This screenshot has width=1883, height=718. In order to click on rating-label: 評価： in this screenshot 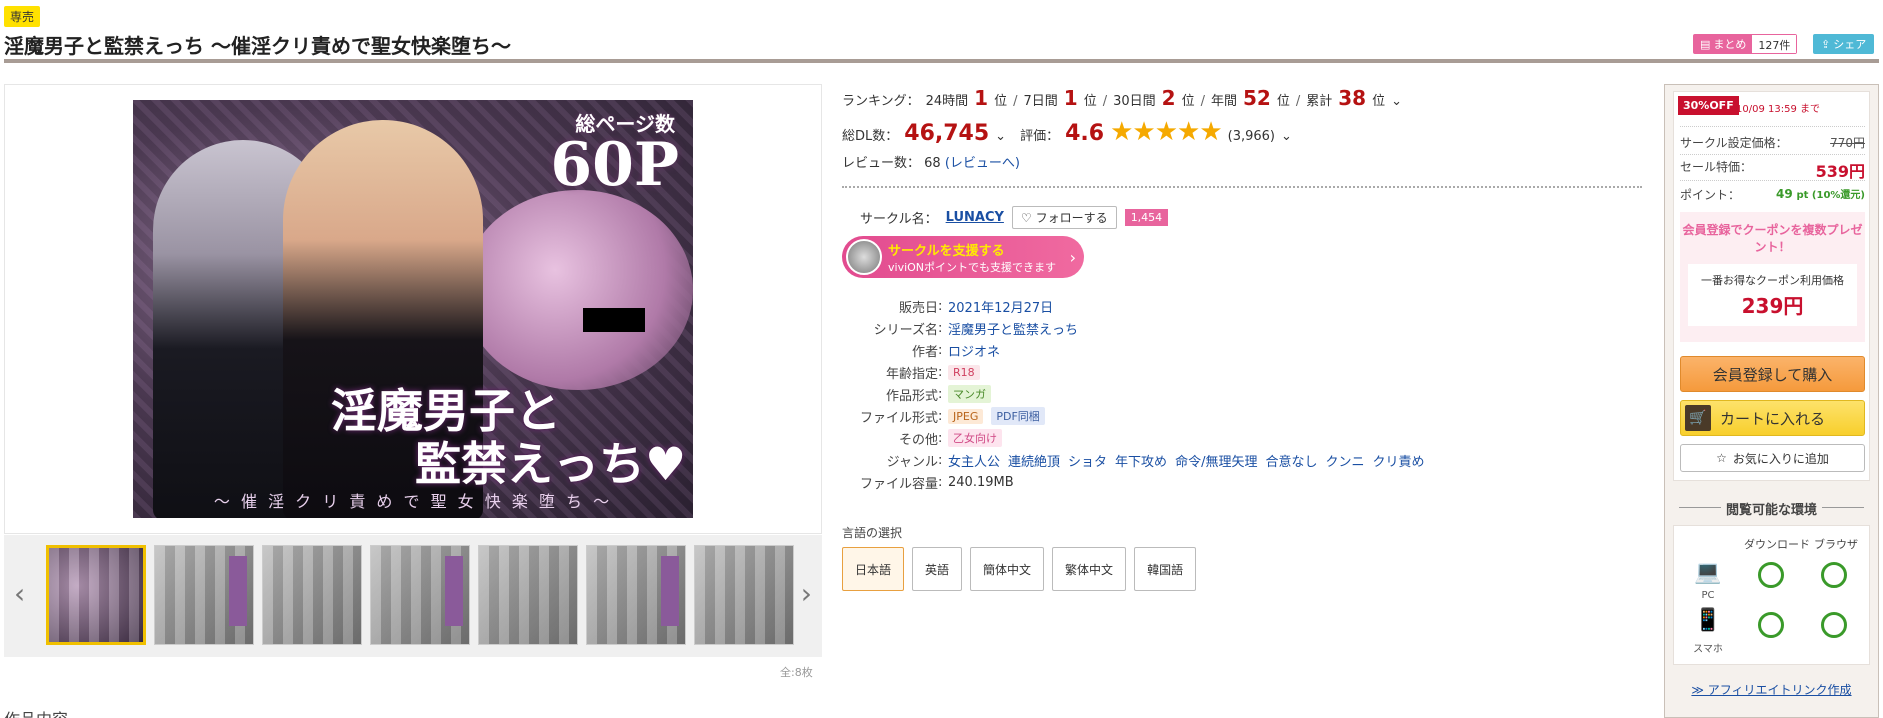, I will do `click(1040, 136)`.